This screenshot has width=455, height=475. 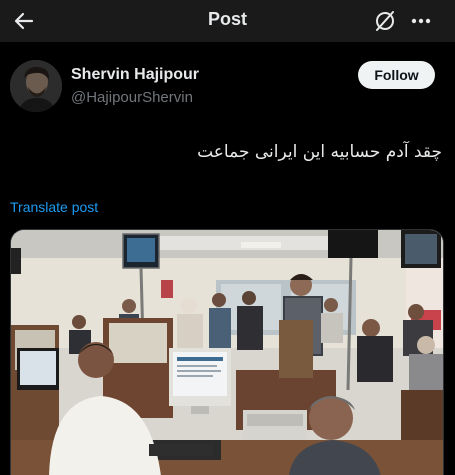 I want to click on post-text: چقد آدم حسابیه این ایرانی جماعت, so click(x=319, y=152).